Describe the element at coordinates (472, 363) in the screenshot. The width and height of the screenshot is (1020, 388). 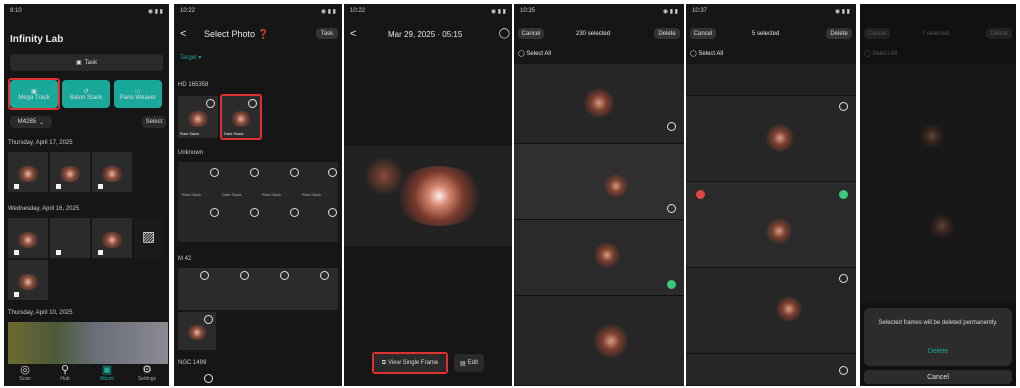
I see `button-label: Edit` at that location.